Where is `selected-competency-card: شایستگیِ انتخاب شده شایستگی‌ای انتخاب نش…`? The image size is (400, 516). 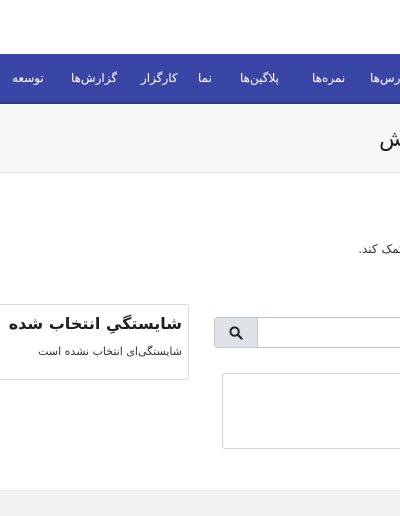
selected-competency-card: شایستگیِ انتخاب شده شایستگی‌ای انتخاب نش… is located at coordinates (94, 342).